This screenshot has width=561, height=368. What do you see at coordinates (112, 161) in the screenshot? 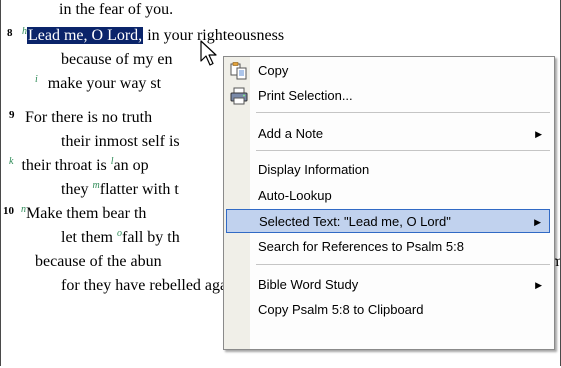
I see `footnote-marker: l` at bounding box center [112, 161].